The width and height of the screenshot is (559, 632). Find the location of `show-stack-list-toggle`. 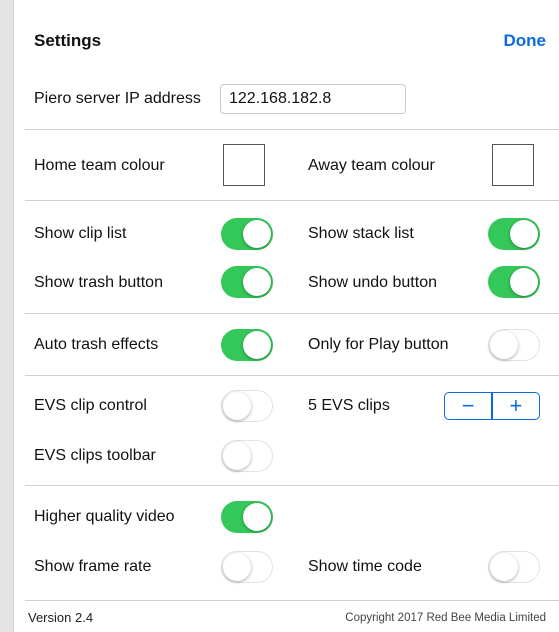

show-stack-list-toggle is located at coordinates (514, 234).